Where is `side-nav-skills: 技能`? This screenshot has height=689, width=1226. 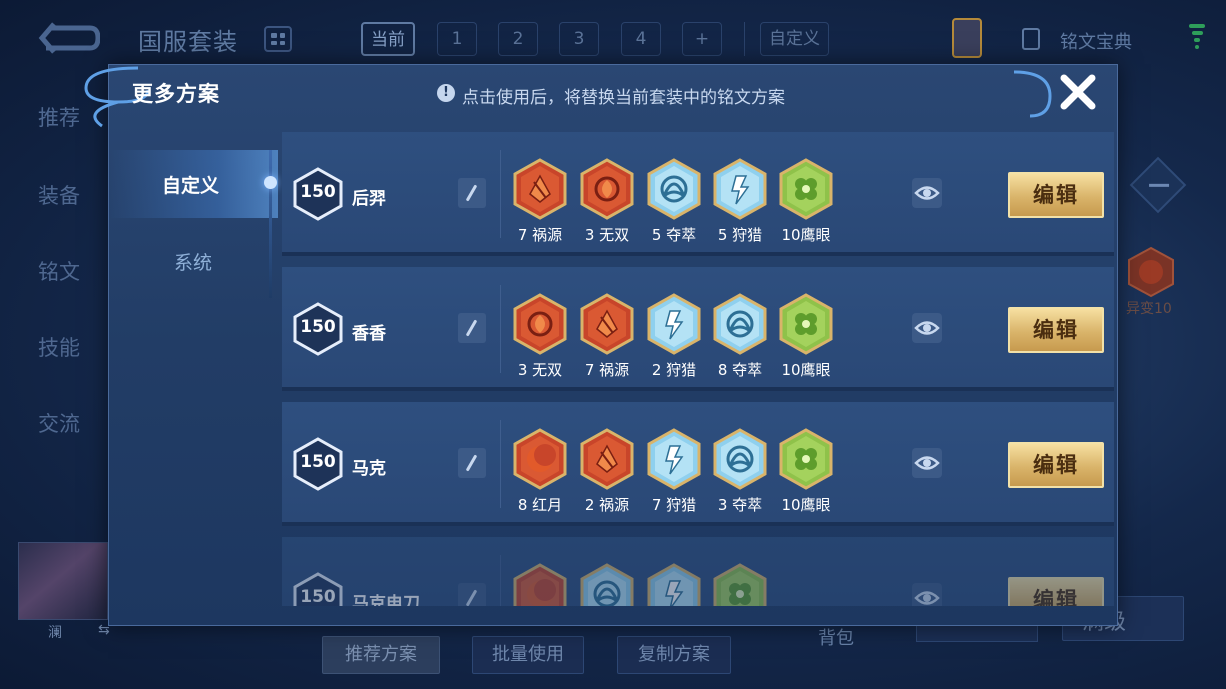
side-nav-skills: 技能 is located at coordinates (59, 347).